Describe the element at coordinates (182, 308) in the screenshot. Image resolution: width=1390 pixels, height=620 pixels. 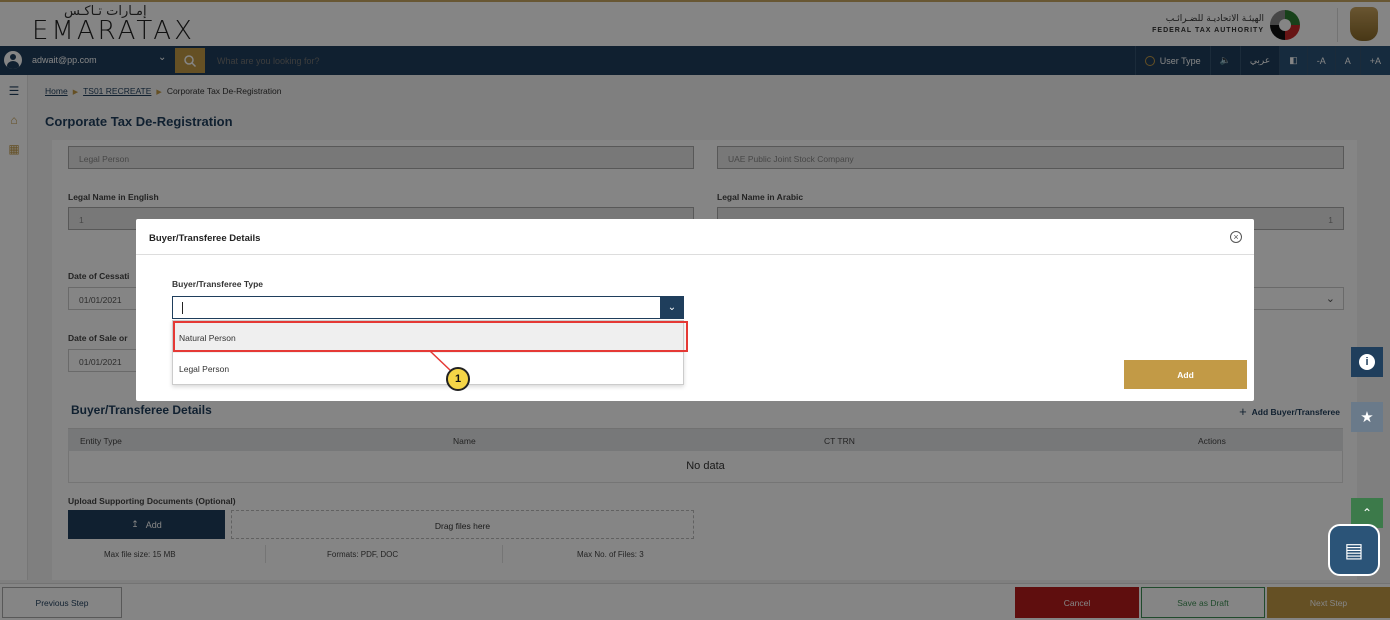
I see `text-cursor` at that location.